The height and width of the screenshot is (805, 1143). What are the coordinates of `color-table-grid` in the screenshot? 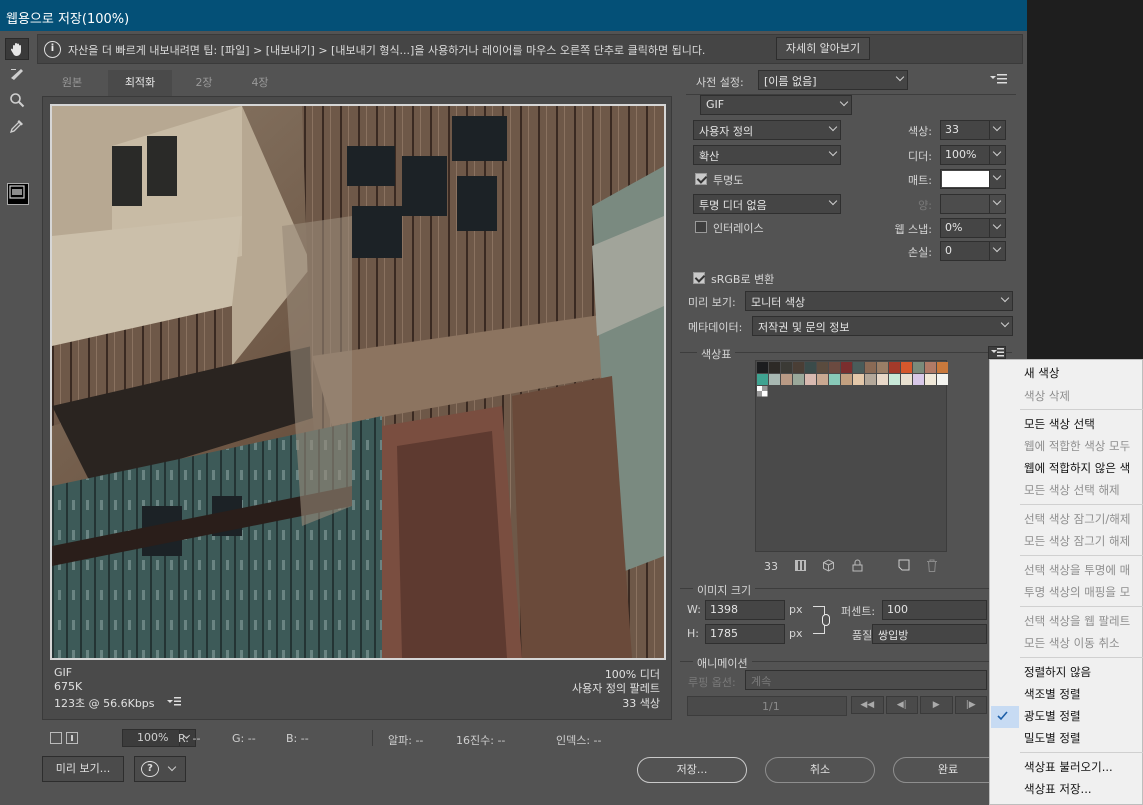 It's located at (851, 456).